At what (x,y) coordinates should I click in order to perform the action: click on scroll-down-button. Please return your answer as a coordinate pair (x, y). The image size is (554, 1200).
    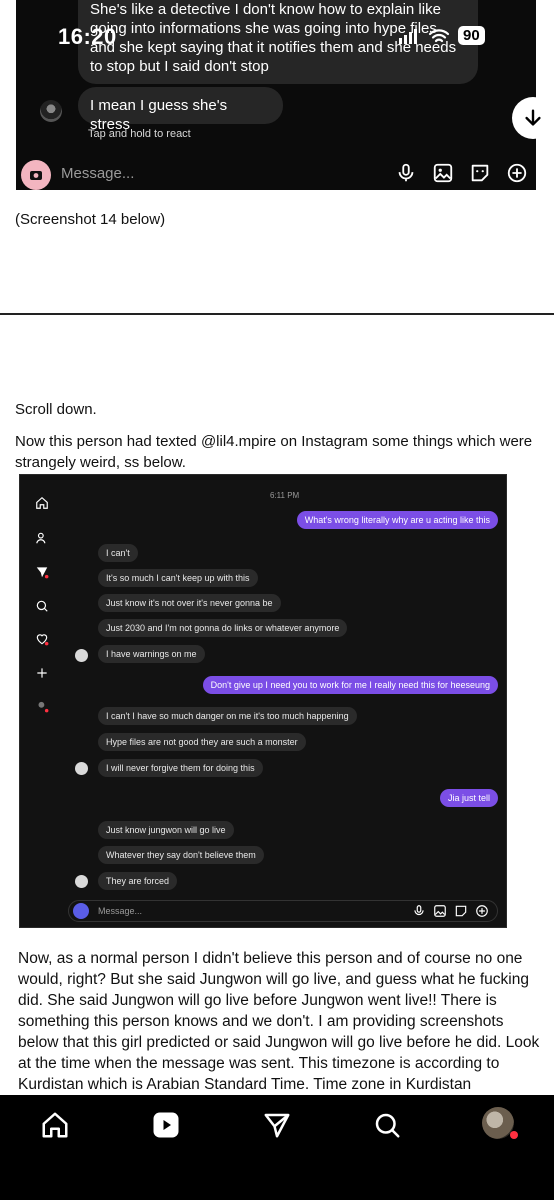
    Looking at the image, I should click on (533, 118).